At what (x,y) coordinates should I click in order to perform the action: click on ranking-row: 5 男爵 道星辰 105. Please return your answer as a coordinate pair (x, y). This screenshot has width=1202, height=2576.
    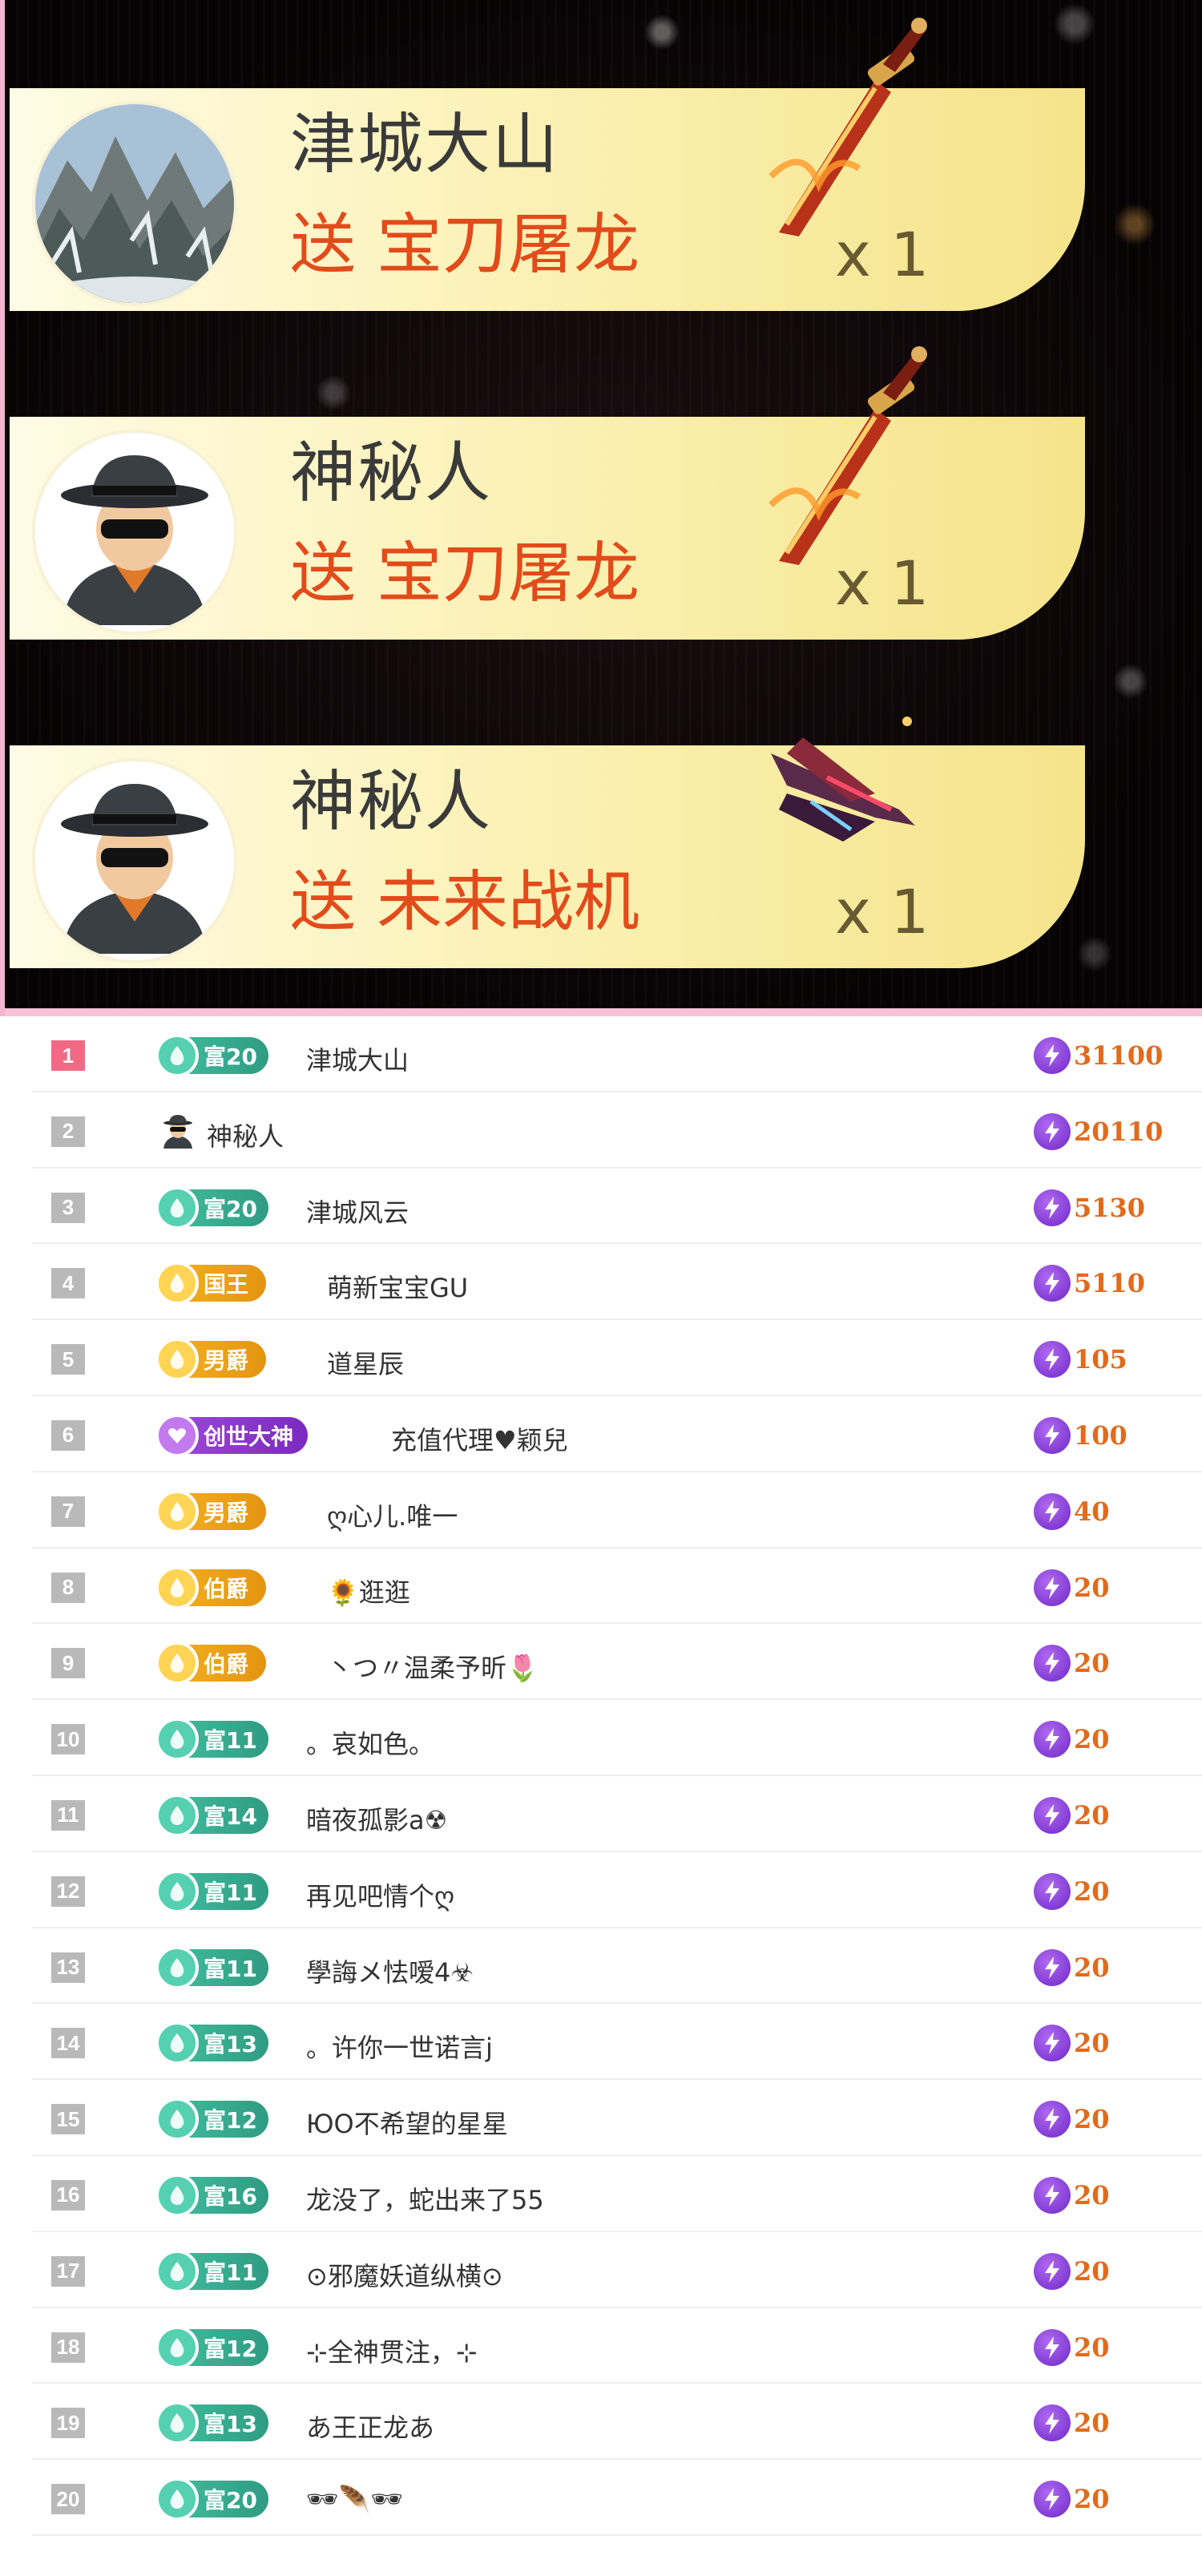
    Looking at the image, I should click on (617, 1358).